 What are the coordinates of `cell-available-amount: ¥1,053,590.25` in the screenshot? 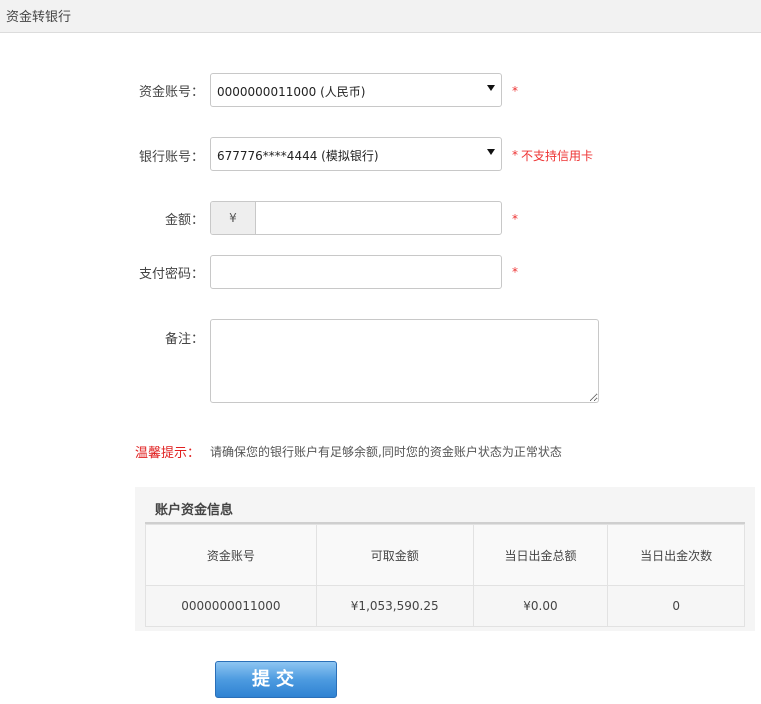 It's located at (394, 606).